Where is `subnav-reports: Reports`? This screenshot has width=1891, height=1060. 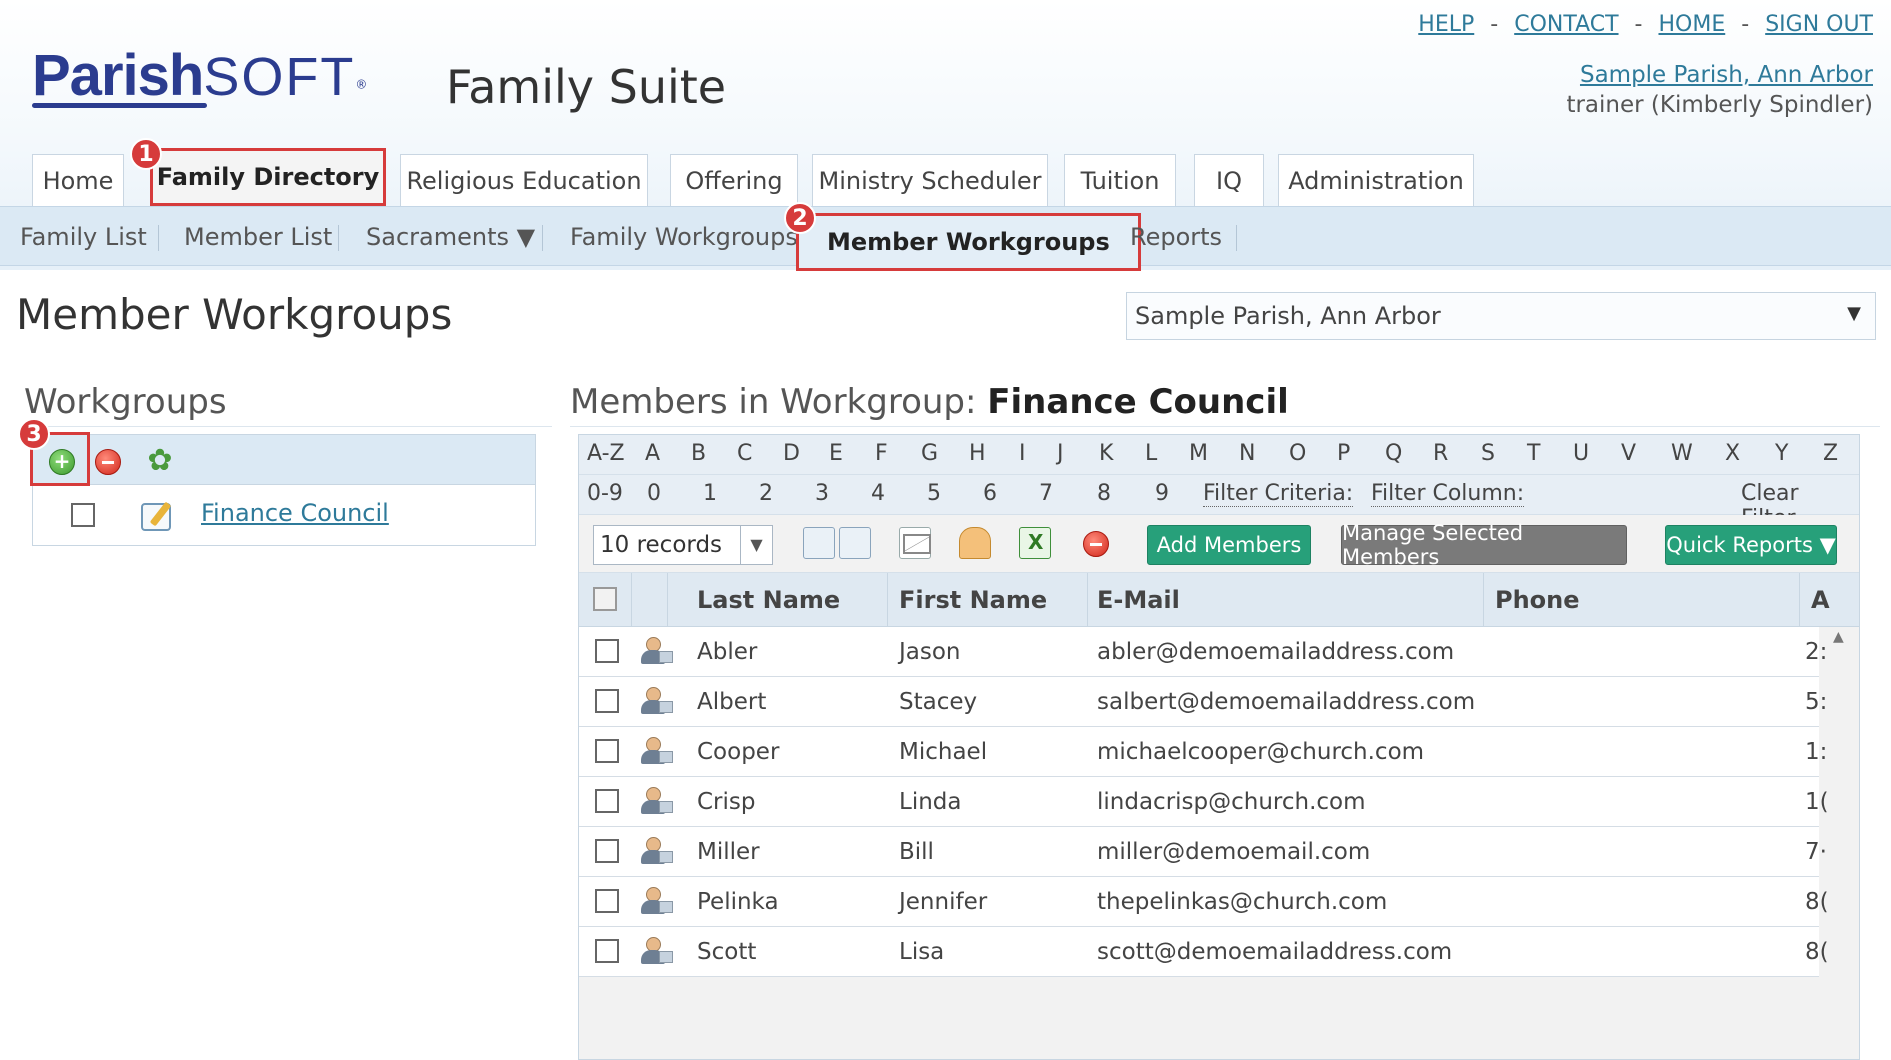 subnav-reports: Reports is located at coordinates (1176, 237).